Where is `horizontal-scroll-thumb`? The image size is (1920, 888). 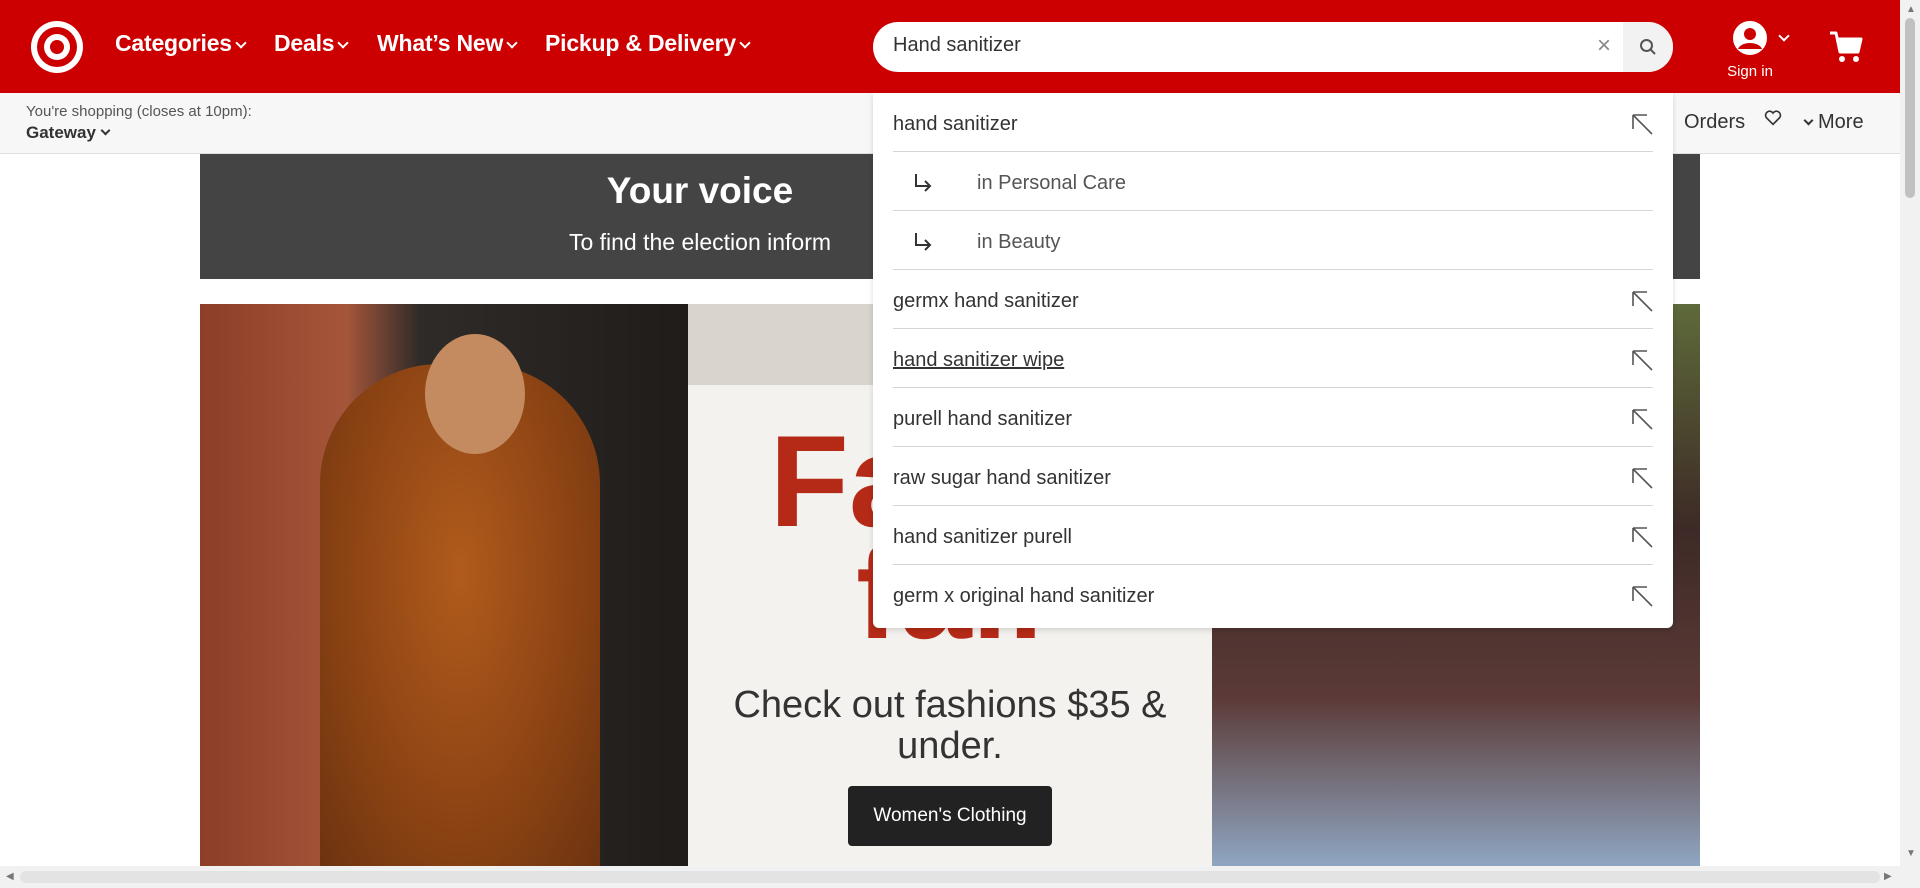
horizontal-scroll-thumb is located at coordinates (950, 877).